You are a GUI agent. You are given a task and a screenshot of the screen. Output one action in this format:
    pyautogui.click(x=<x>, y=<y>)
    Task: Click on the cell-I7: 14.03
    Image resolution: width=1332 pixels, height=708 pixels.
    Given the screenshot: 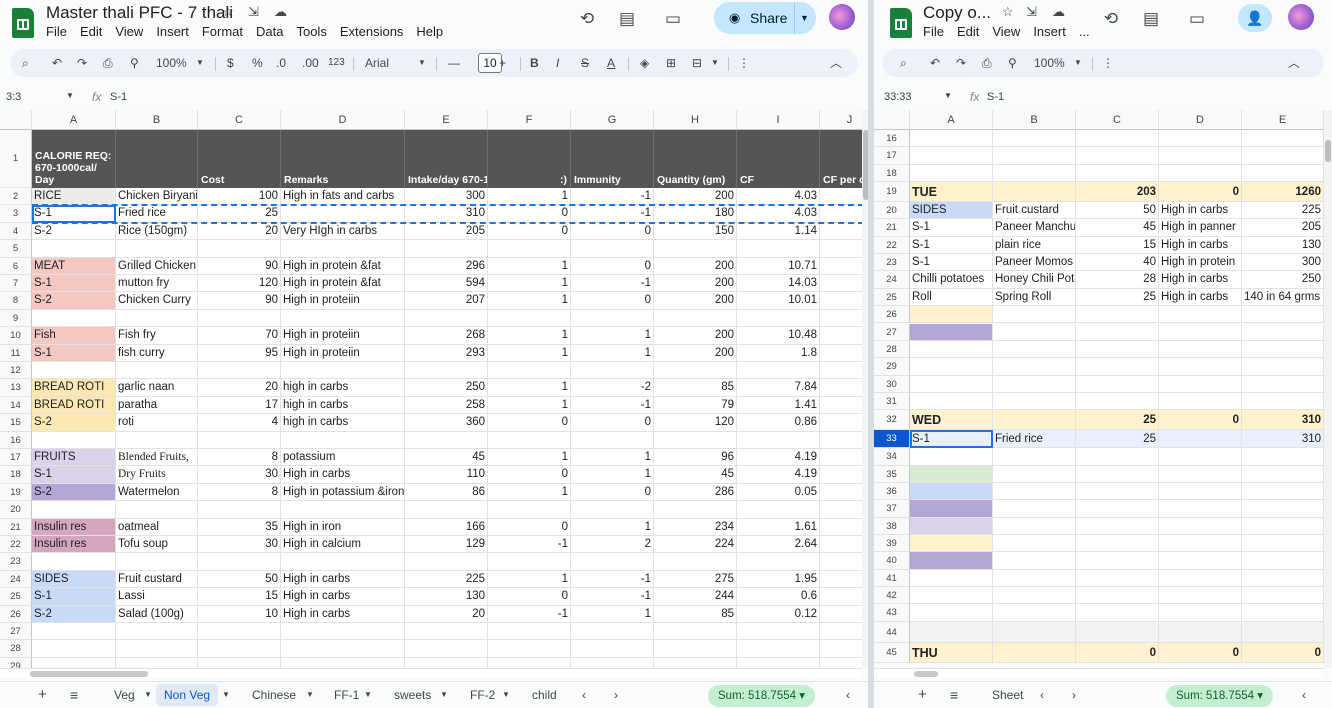 What is the action you would take?
    pyautogui.click(x=778, y=284)
    